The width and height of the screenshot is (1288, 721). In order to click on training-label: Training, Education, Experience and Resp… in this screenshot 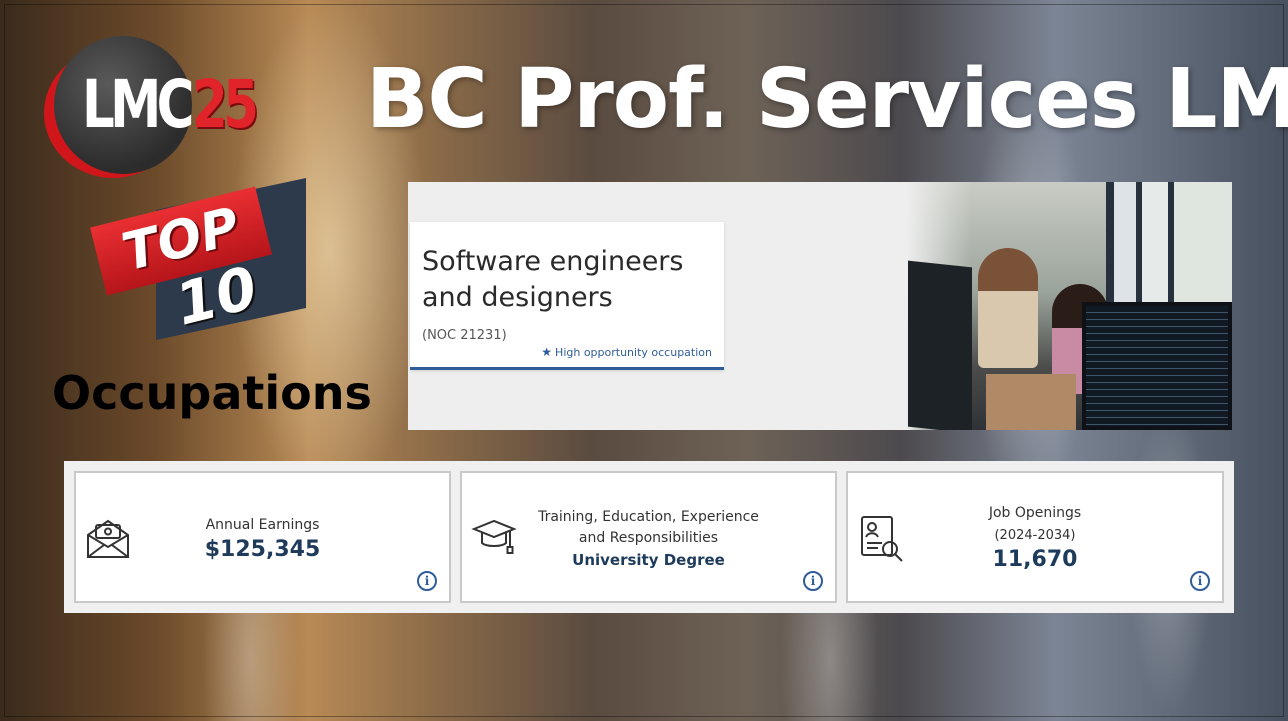, I will do `click(648, 527)`.